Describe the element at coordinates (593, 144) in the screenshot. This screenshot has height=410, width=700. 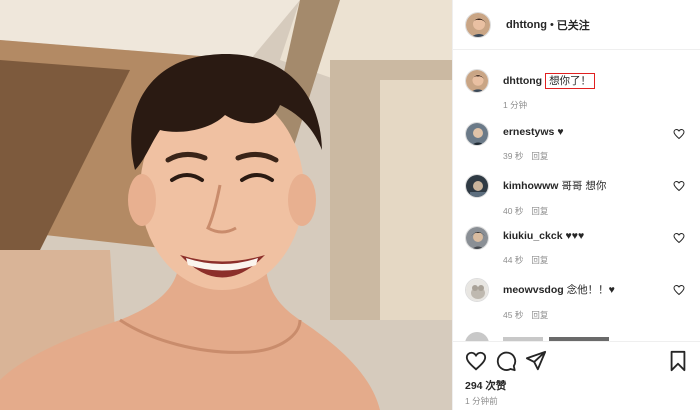
I see `comment-body: ernestyws ♥ 39 秒回复` at that location.